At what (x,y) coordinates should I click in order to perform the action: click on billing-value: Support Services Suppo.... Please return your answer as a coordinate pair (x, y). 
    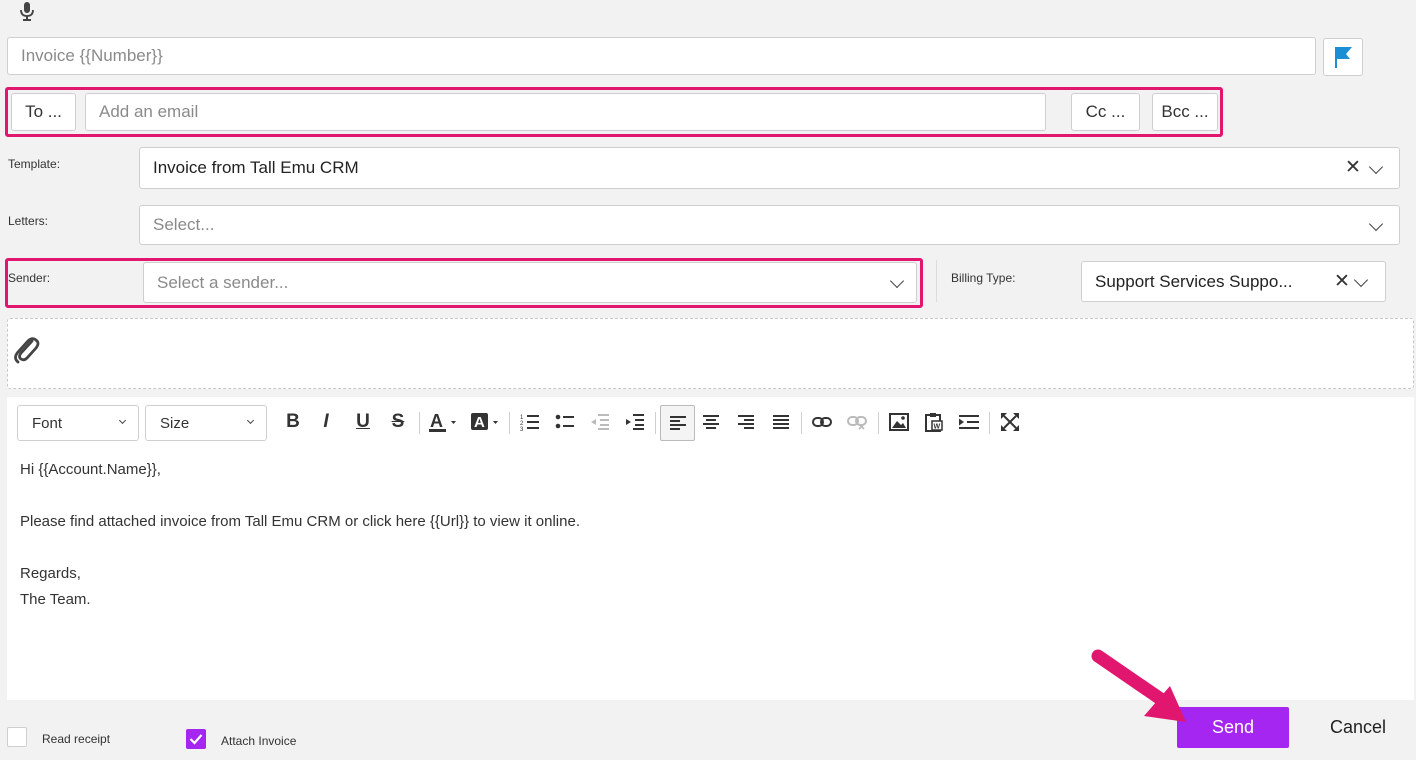
    Looking at the image, I should click on (1194, 281).